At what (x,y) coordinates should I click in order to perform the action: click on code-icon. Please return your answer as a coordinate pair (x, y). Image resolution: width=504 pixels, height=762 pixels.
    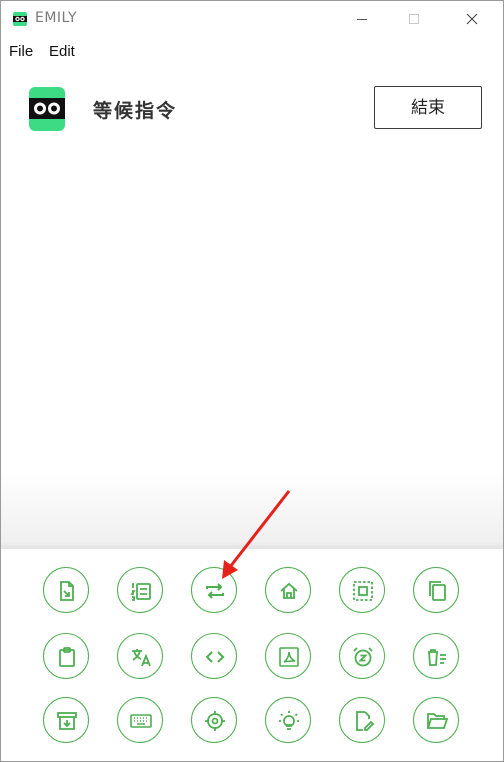
    Looking at the image, I should click on (215, 657).